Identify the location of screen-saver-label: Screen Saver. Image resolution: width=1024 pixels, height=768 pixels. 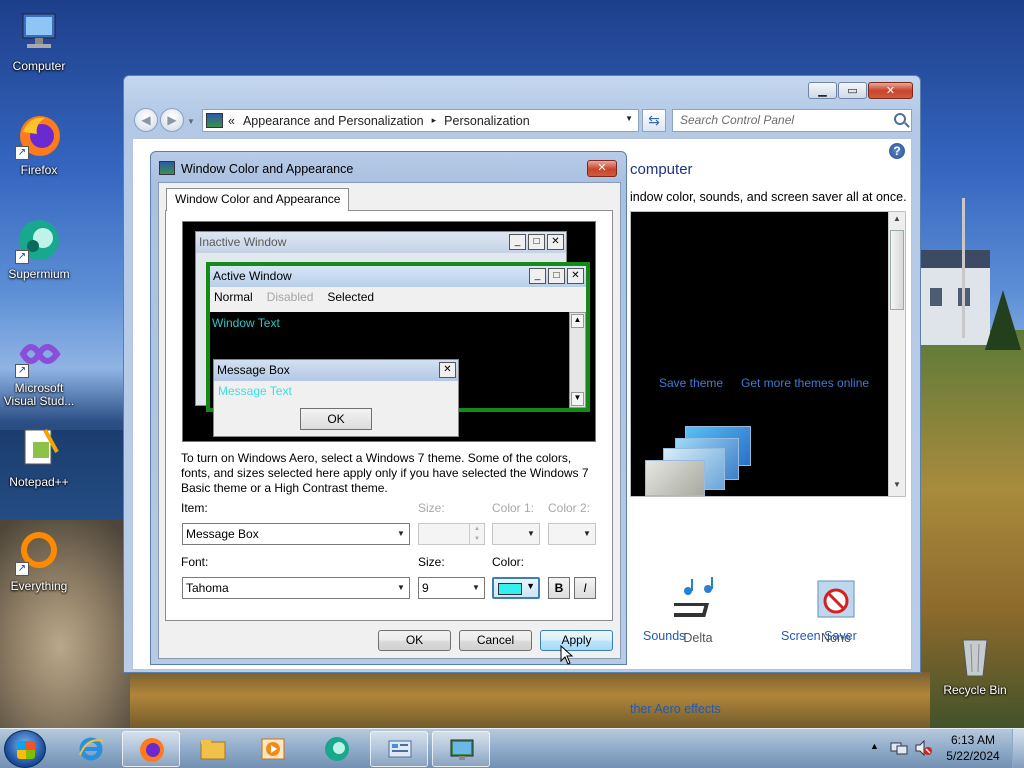
(819, 636).